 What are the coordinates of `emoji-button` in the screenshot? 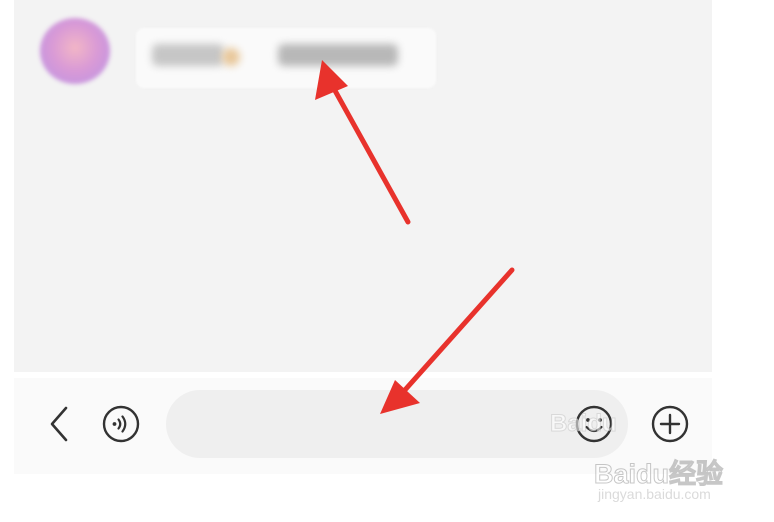 It's located at (594, 424).